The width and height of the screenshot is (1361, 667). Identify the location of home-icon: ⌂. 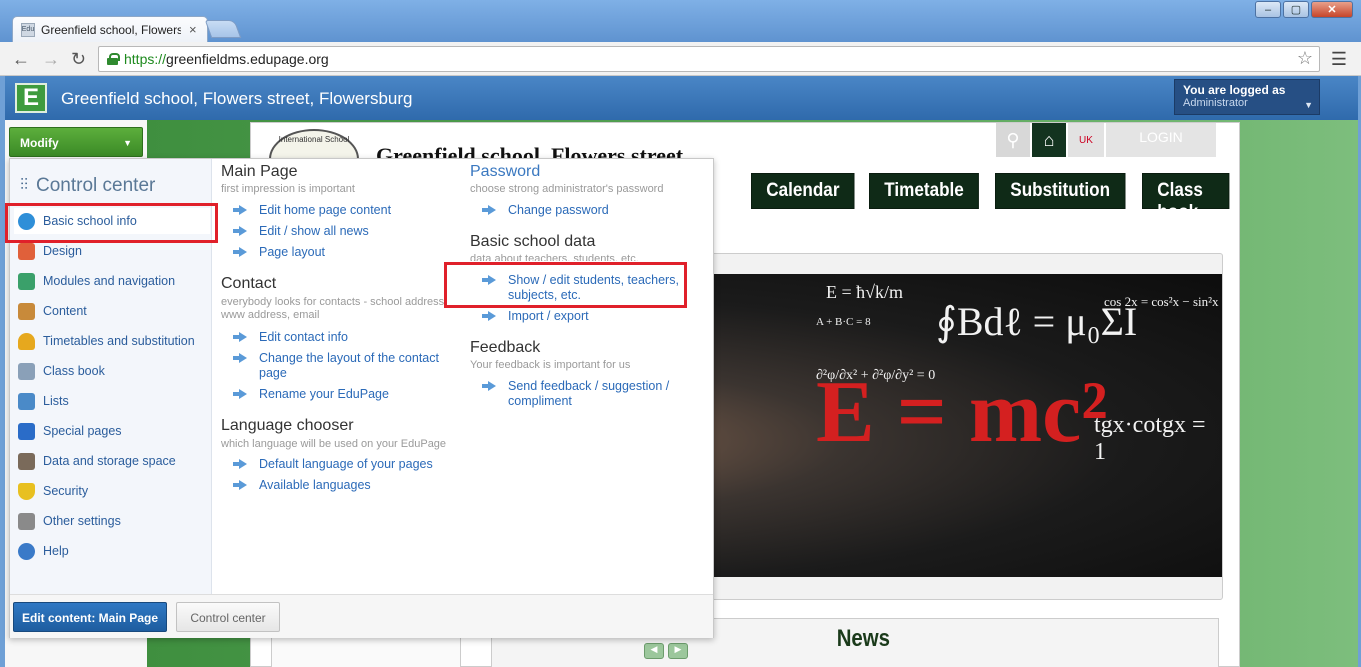
(1049, 139).